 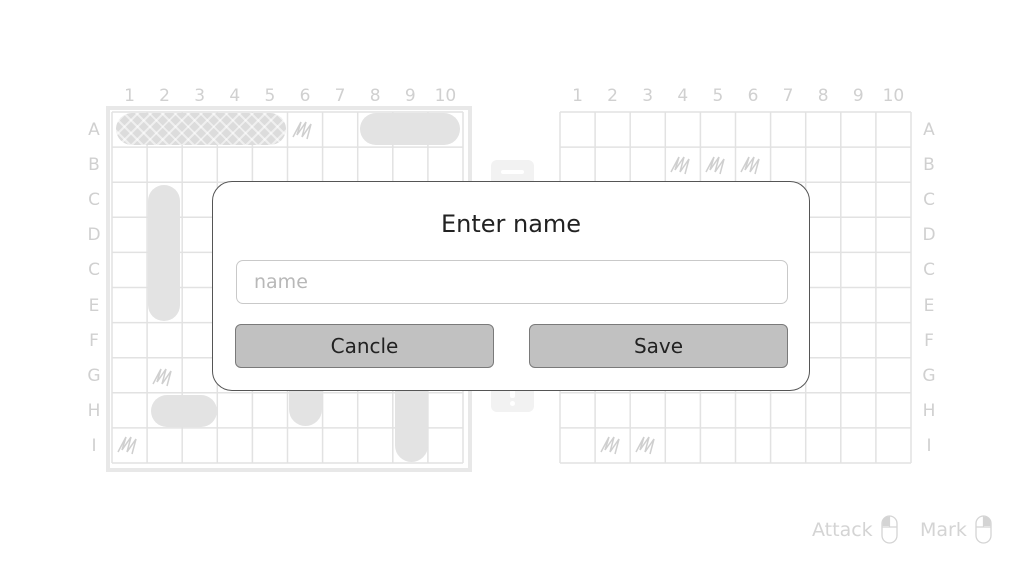 What do you see at coordinates (512, 282) in the screenshot?
I see `name-input` at bounding box center [512, 282].